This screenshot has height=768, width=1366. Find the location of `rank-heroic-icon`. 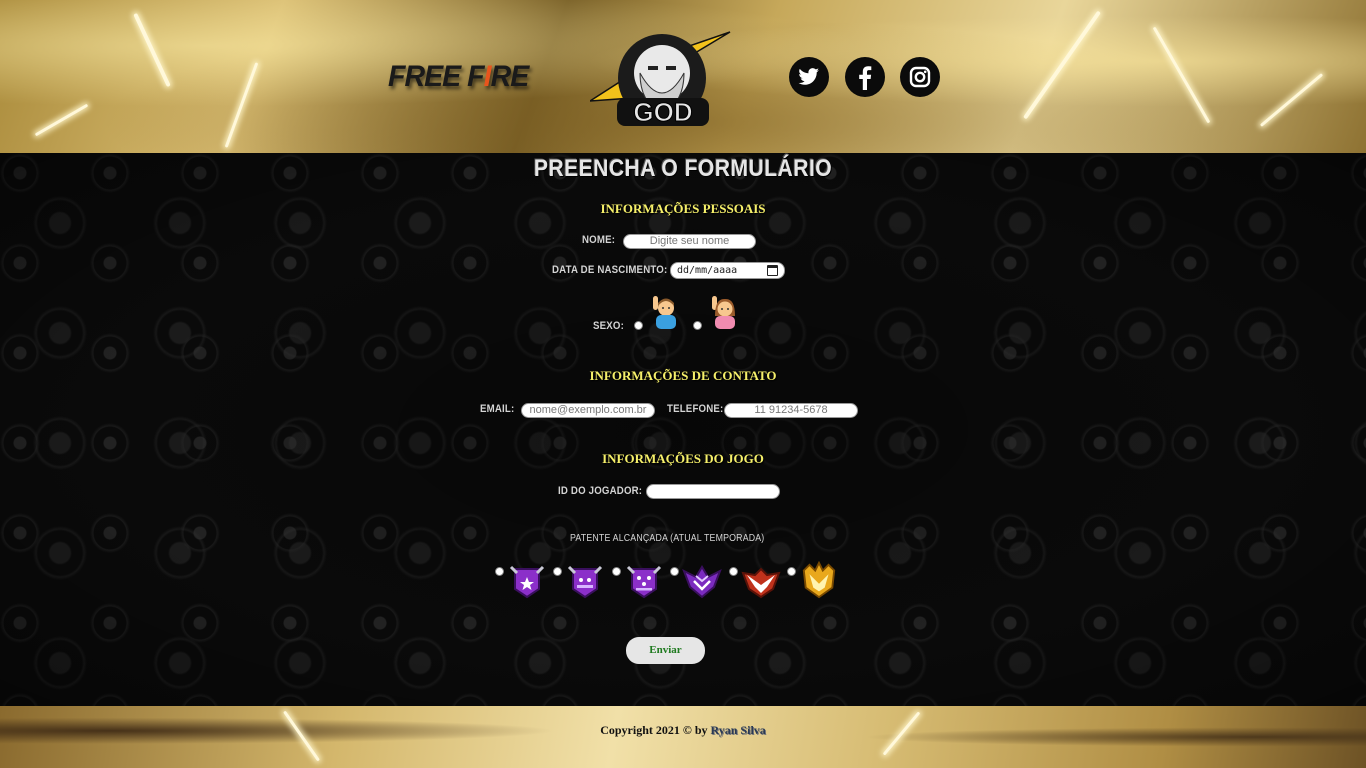

rank-heroic-icon is located at coordinates (761, 583).